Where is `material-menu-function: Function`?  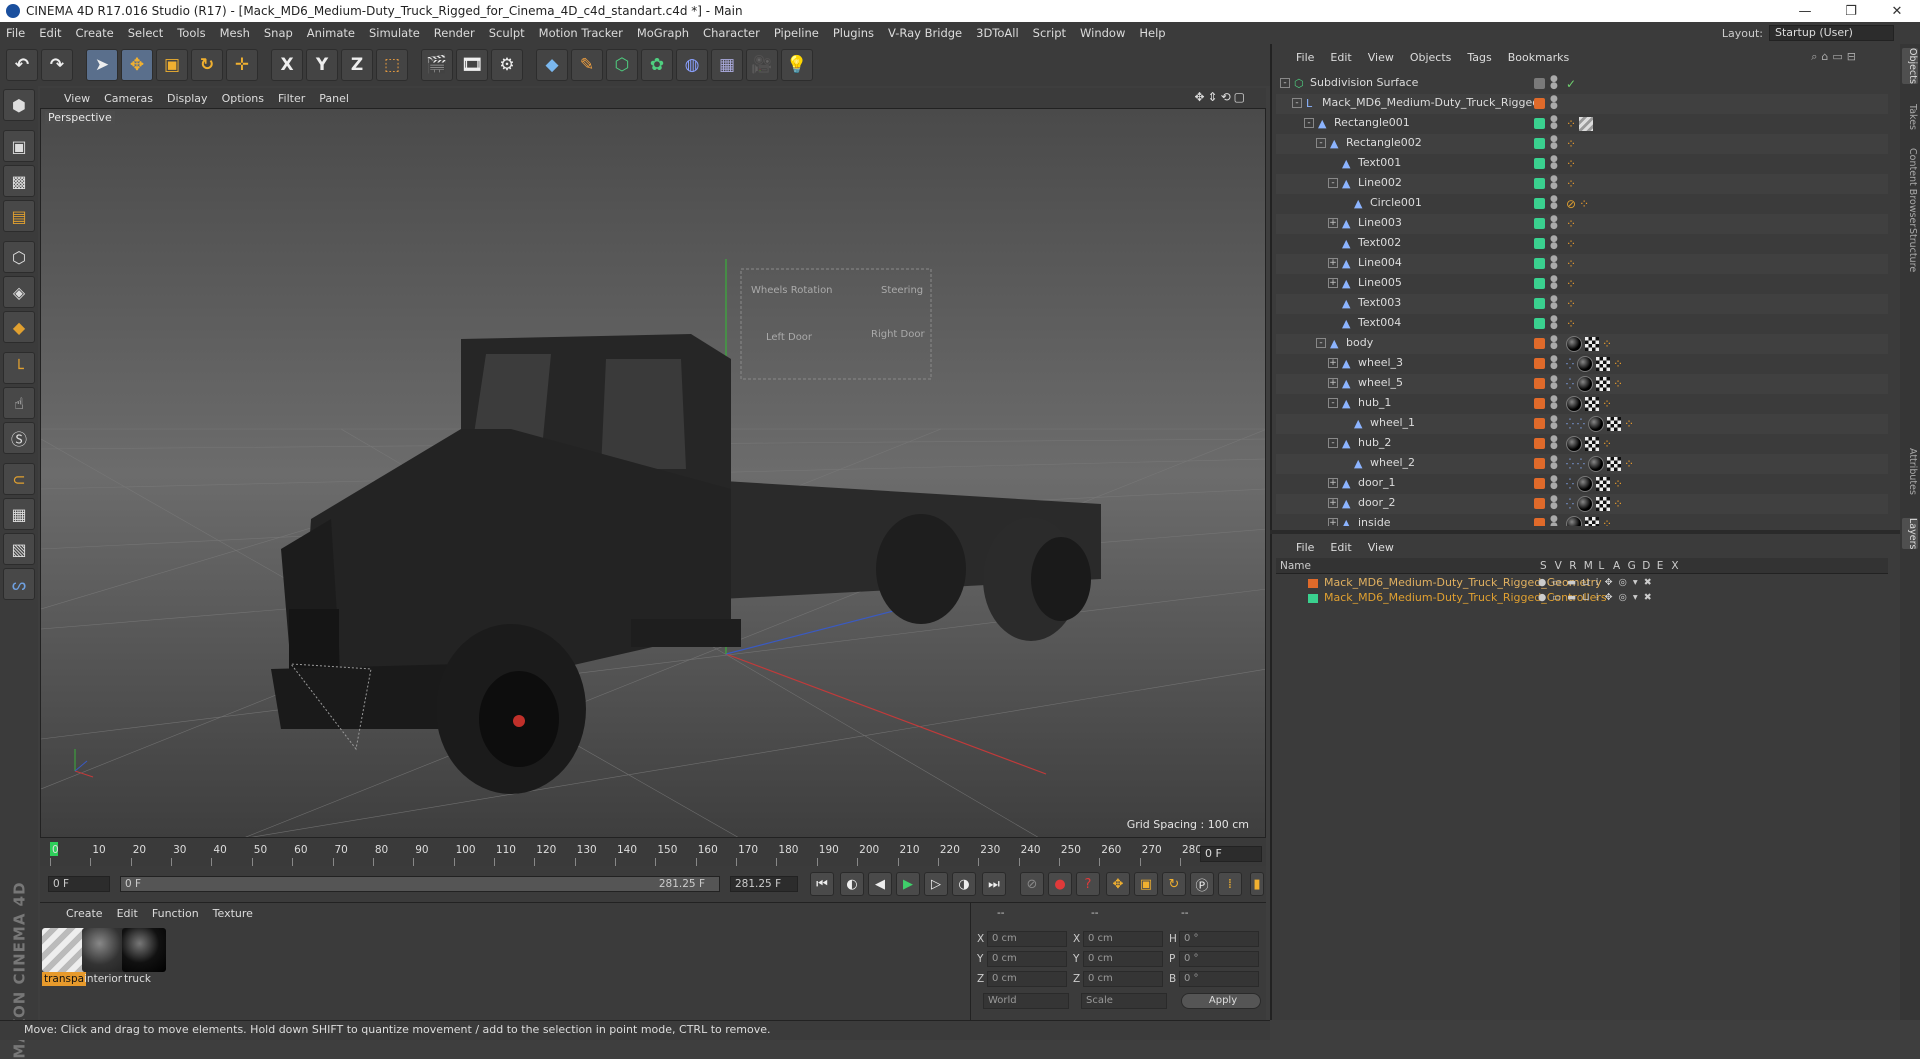
material-menu-function: Function is located at coordinates (175, 913).